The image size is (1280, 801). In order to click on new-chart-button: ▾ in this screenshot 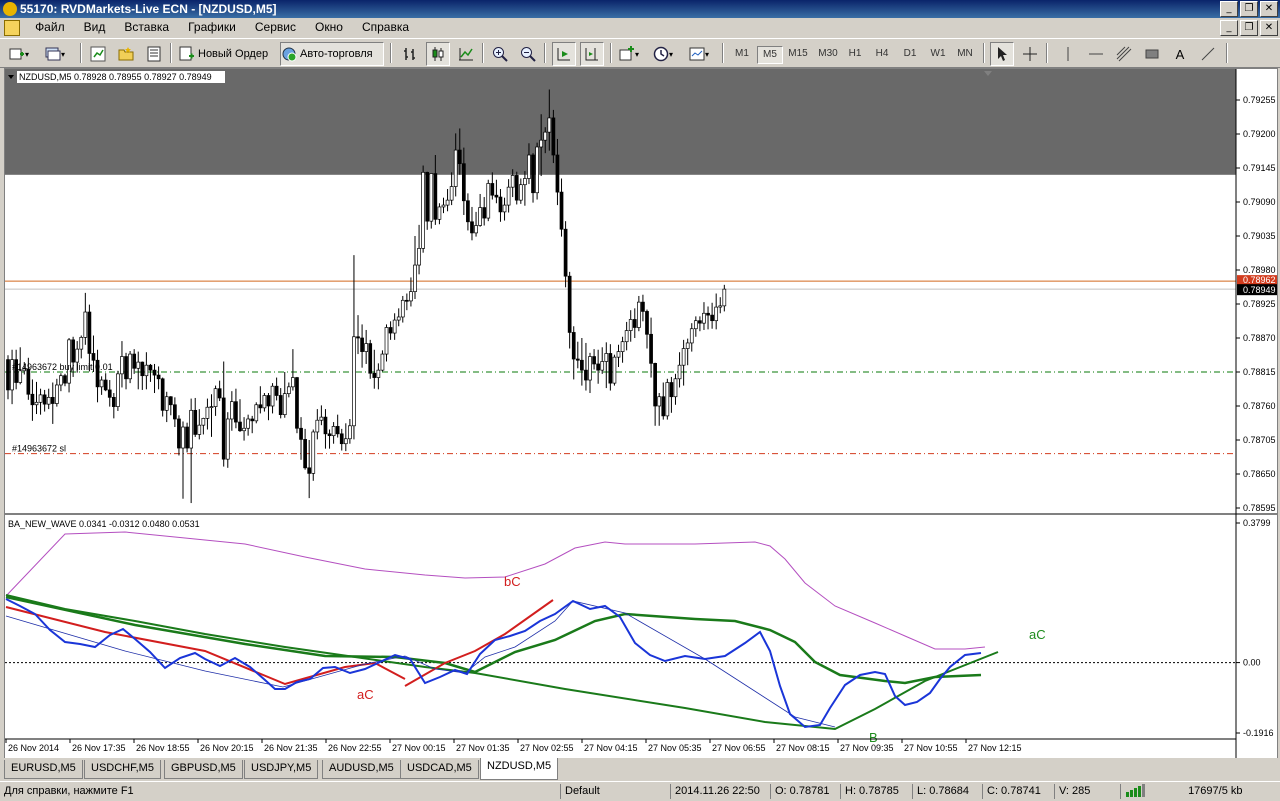, I will do `click(24, 54)`.